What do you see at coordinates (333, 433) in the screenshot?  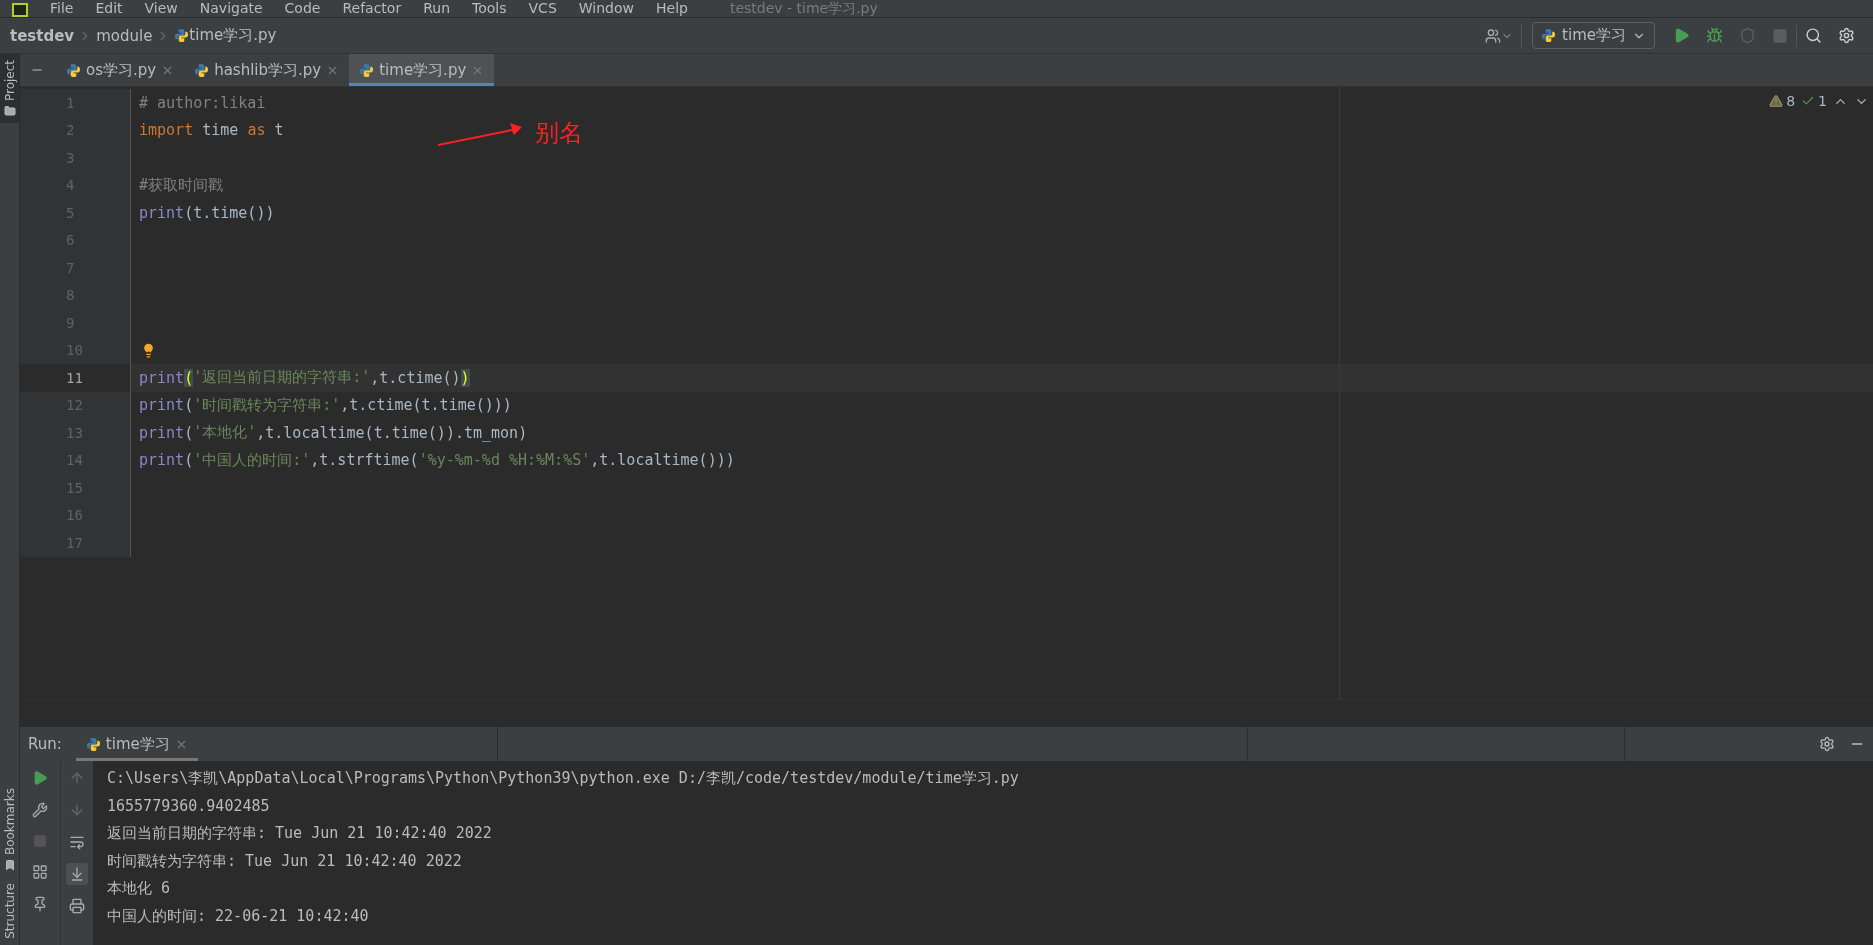 I see `code-line: print('本地化',t.localtime(t.time()).tm_mon)` at bounding box center [333, 433].